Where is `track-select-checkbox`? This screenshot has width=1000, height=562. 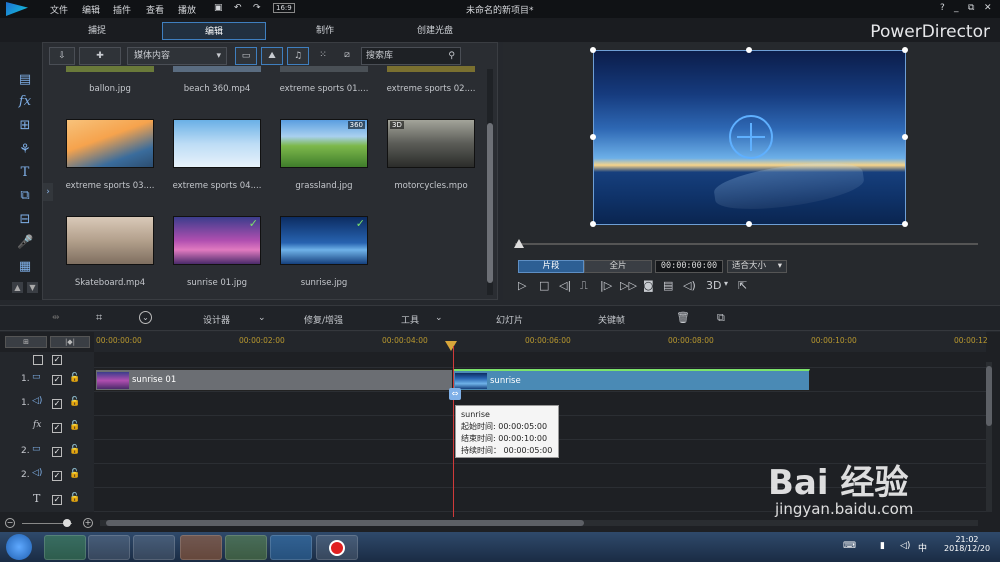 track-select-checkbox is located at coordinates (38, 360).